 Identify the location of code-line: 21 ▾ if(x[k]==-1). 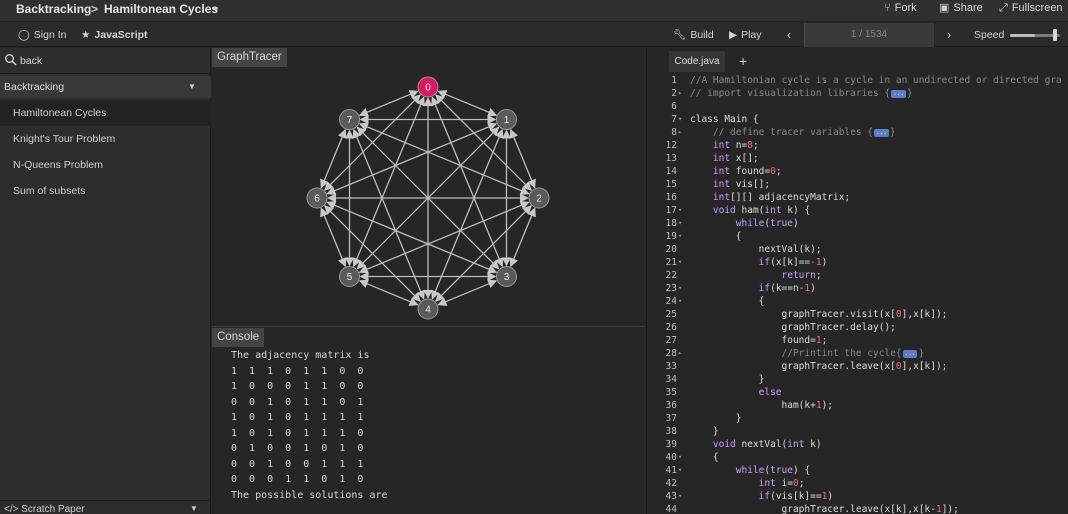
(857, 262).